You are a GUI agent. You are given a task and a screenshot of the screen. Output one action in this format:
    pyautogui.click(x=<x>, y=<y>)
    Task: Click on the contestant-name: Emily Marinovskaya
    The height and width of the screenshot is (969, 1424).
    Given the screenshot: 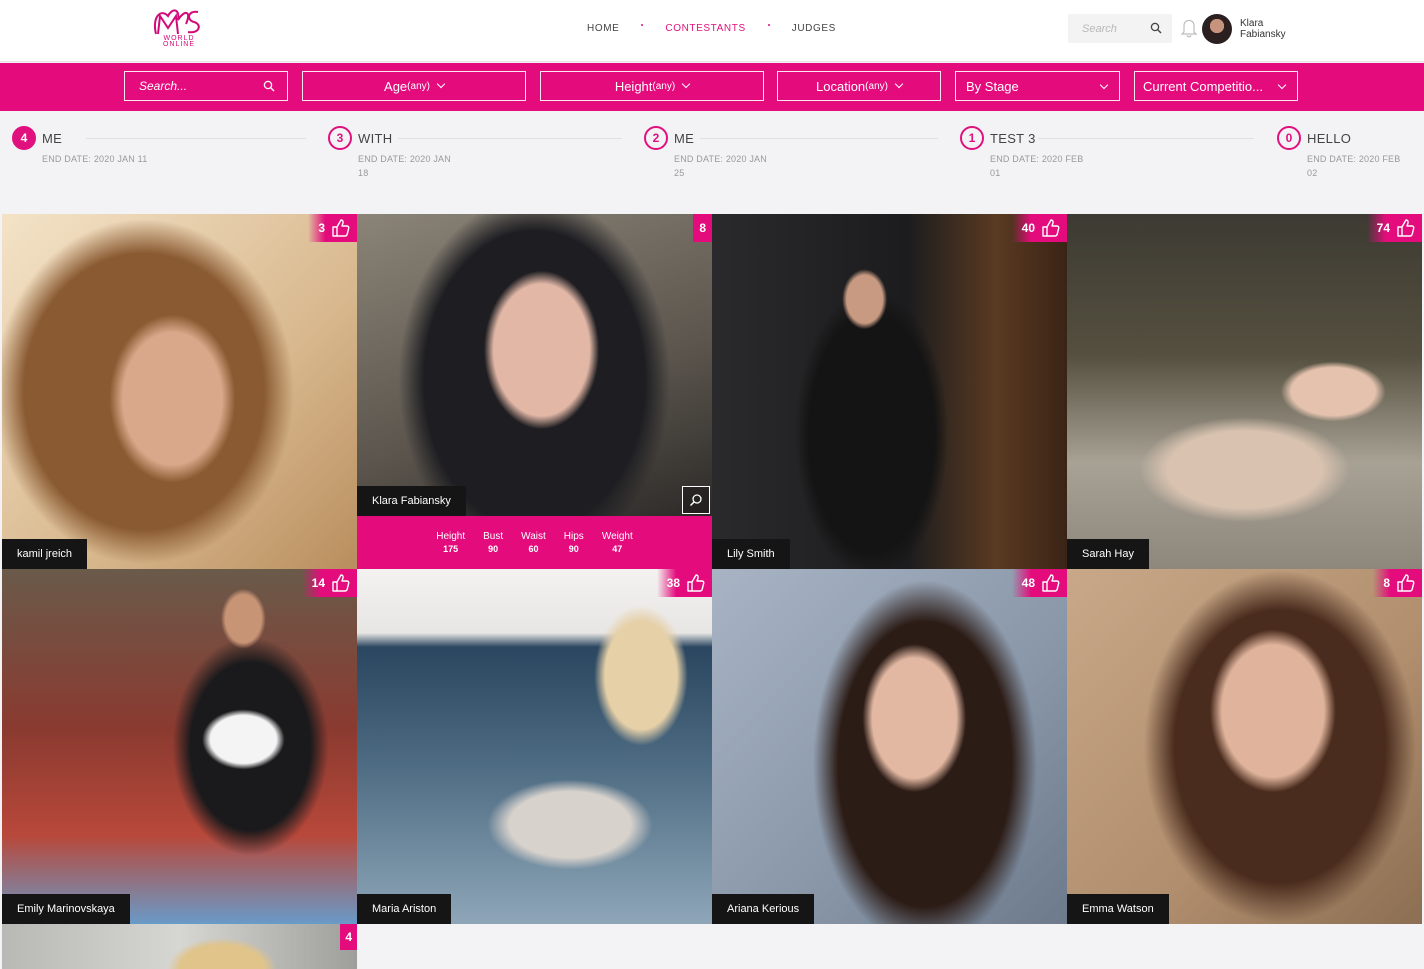 What is the action you would take?
    pyautogui.click(x=66, y=909)
    